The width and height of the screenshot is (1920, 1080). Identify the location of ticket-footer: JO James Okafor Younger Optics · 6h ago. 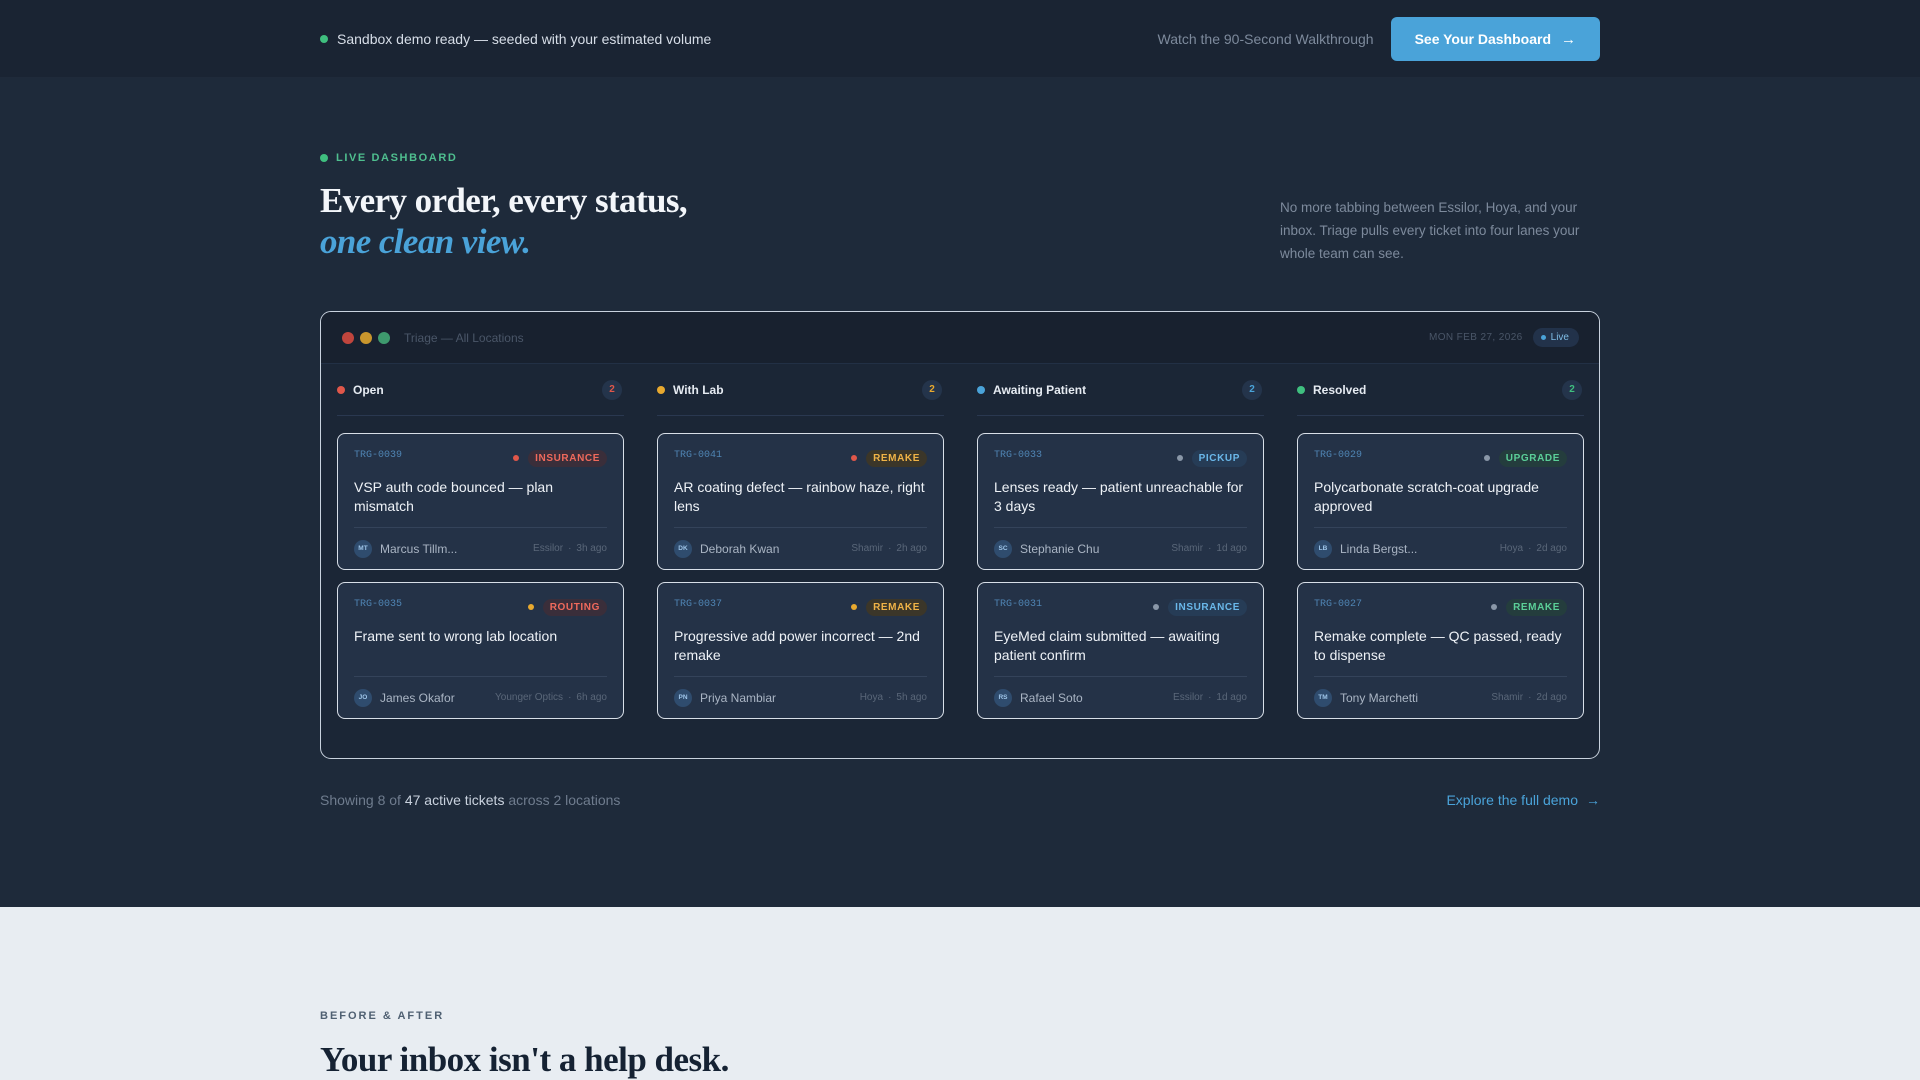
(480, 697).